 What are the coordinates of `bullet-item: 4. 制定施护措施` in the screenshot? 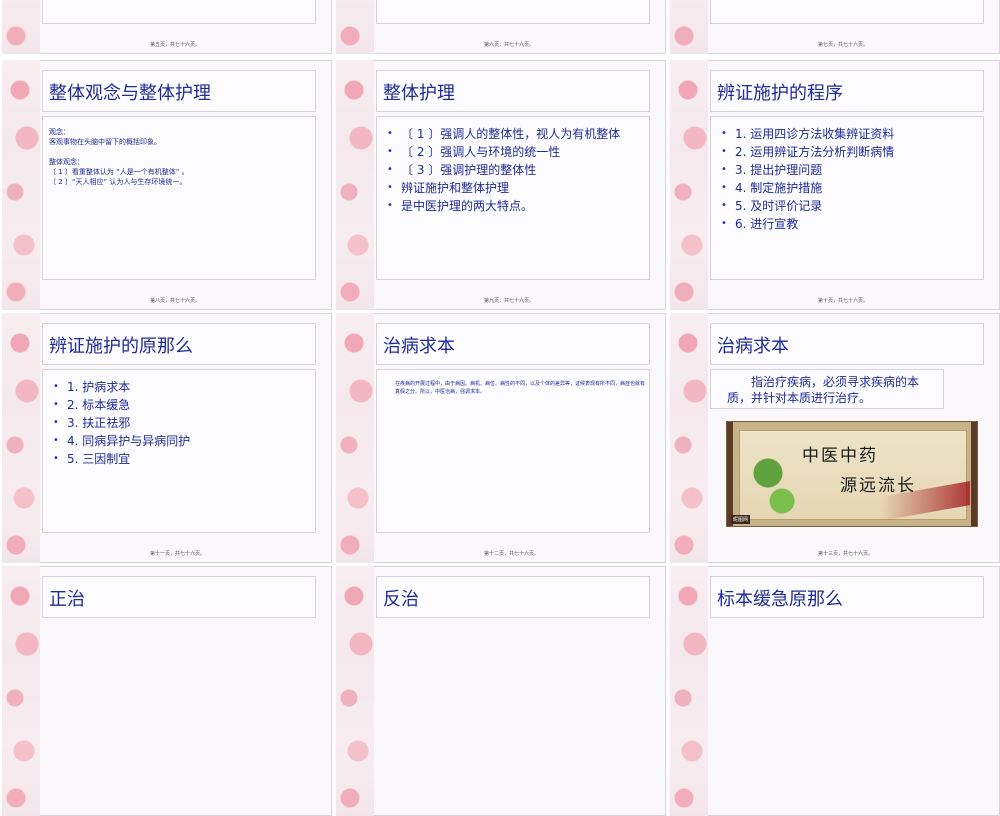 It's located at (807, 188).